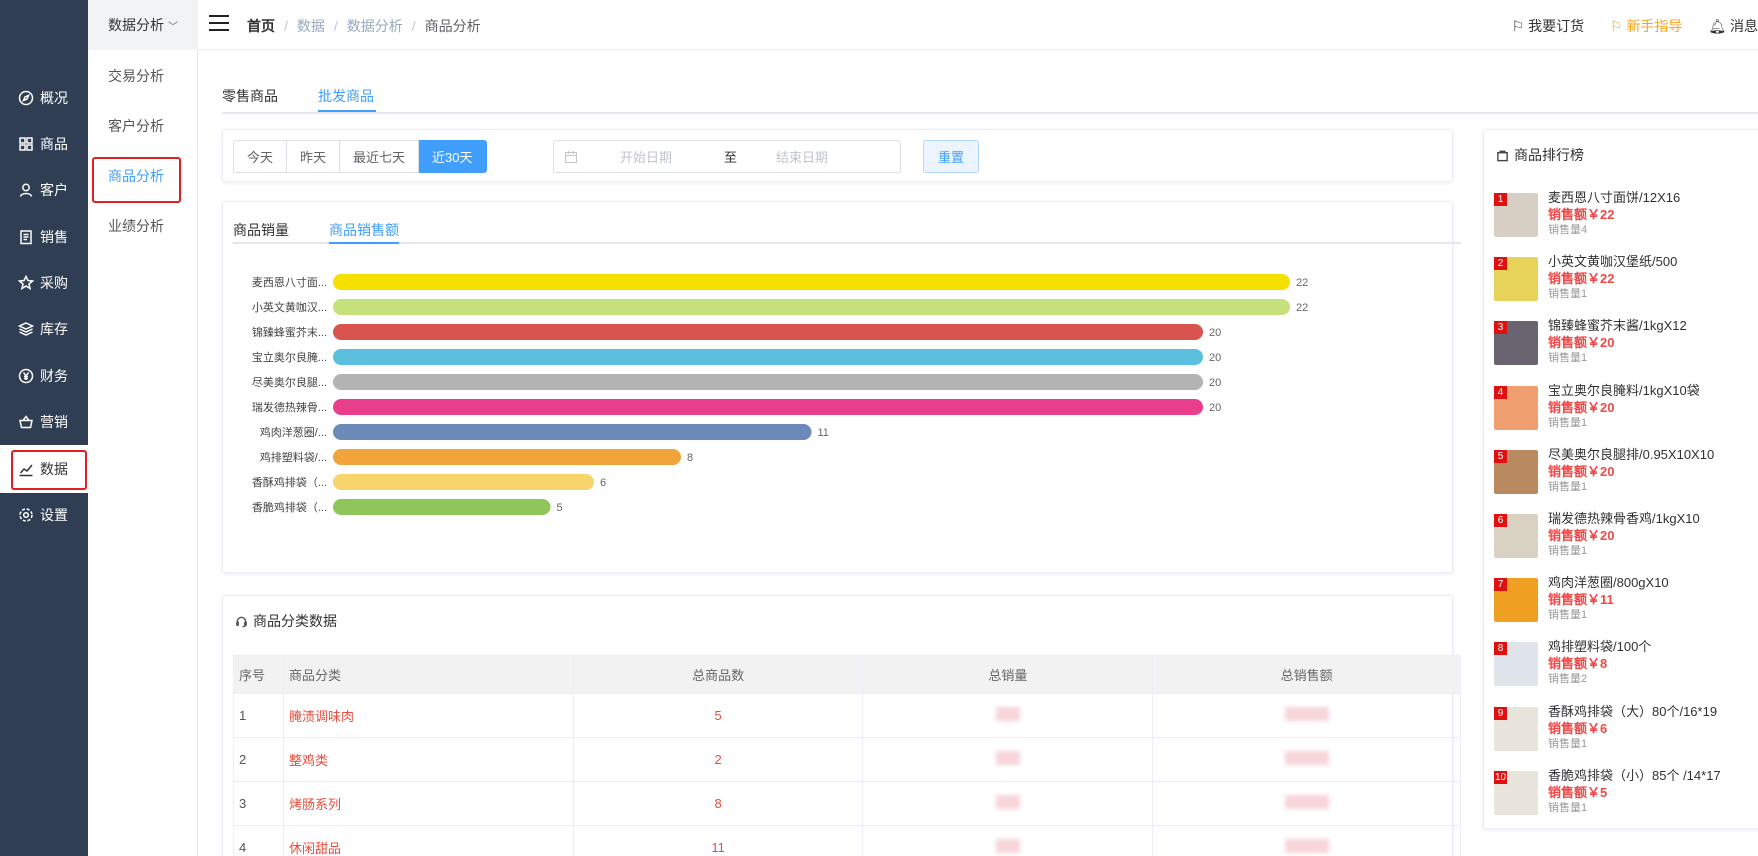 Image resolution: width=1758 pixels, height=856 pixels. Describe the element at coordinates (1500, 713) in the screenshot. I see `rank-badge: 9` at that location.